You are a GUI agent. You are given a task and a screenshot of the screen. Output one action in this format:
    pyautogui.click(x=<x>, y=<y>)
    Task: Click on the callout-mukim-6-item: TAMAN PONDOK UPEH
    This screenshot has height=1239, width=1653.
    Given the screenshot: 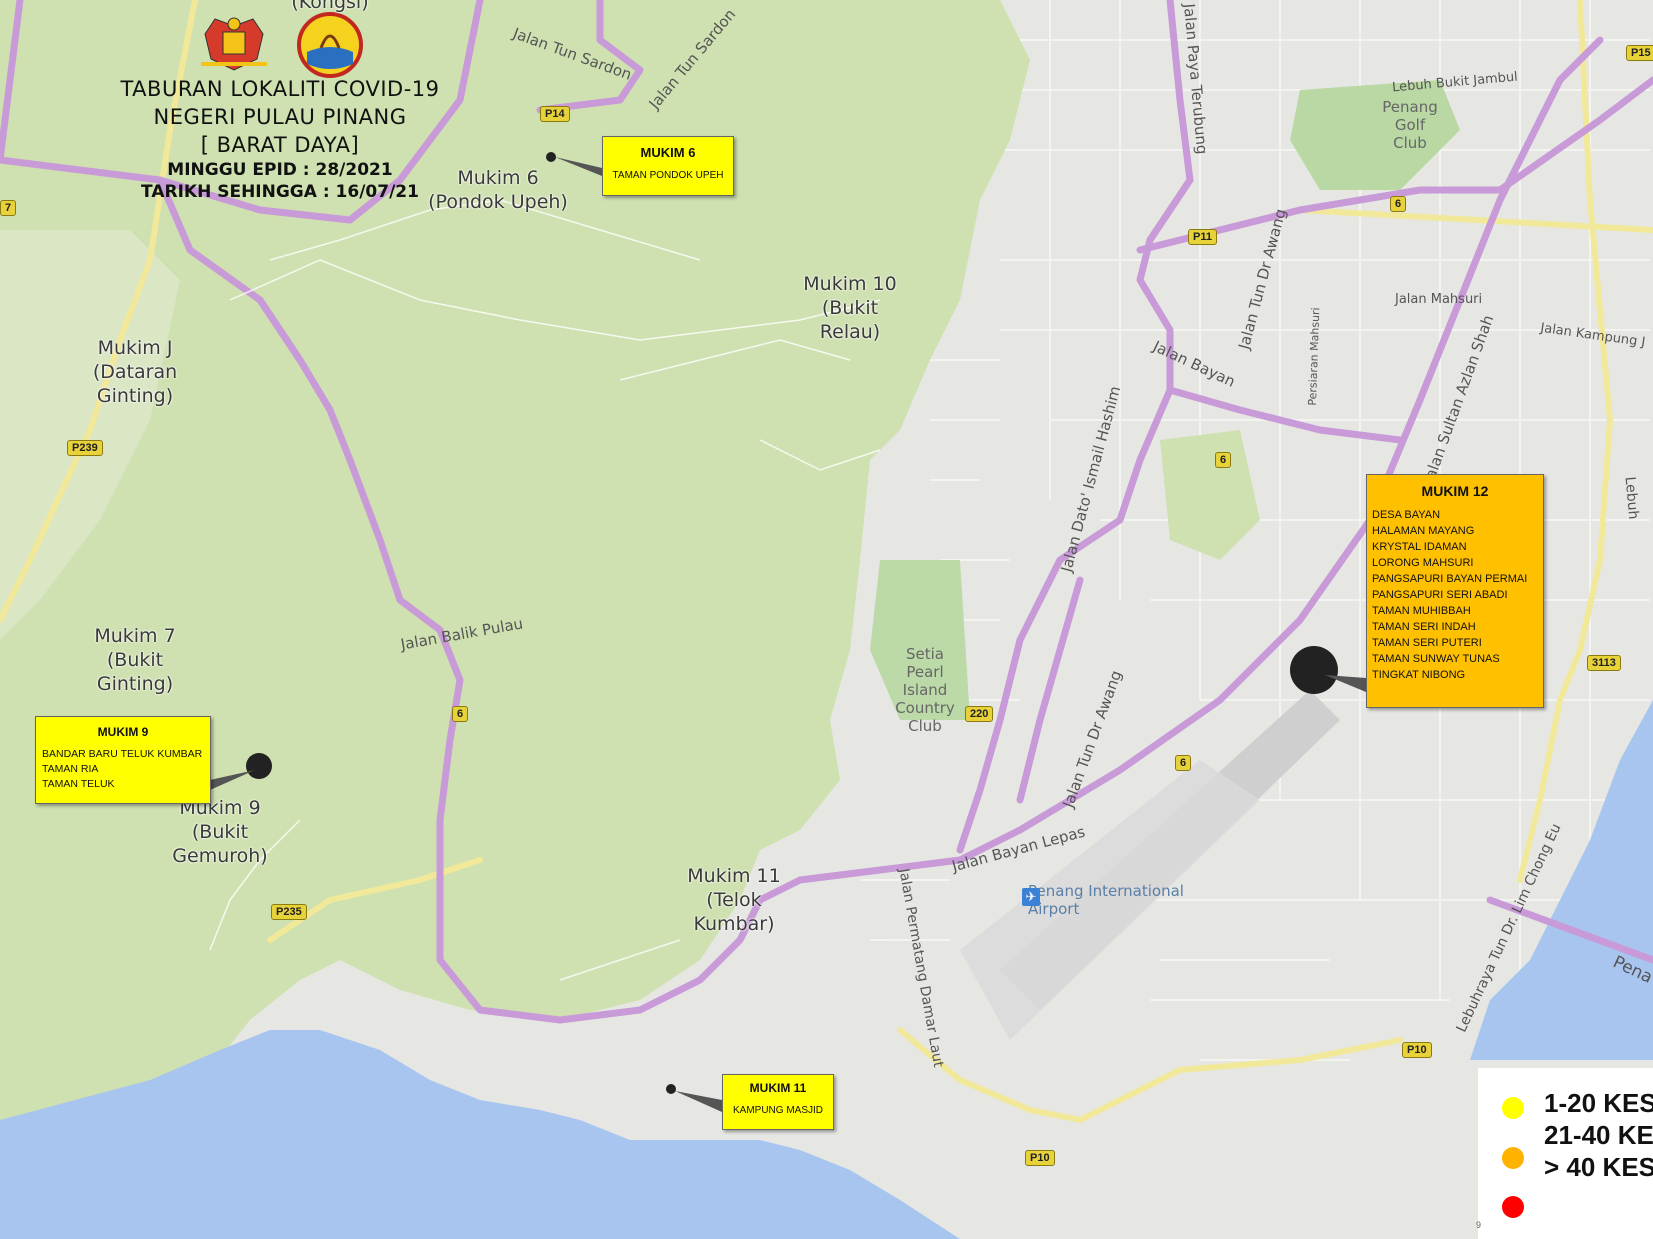 What is the action you would take?
    pyautogui.click(x=668, y=175)
    